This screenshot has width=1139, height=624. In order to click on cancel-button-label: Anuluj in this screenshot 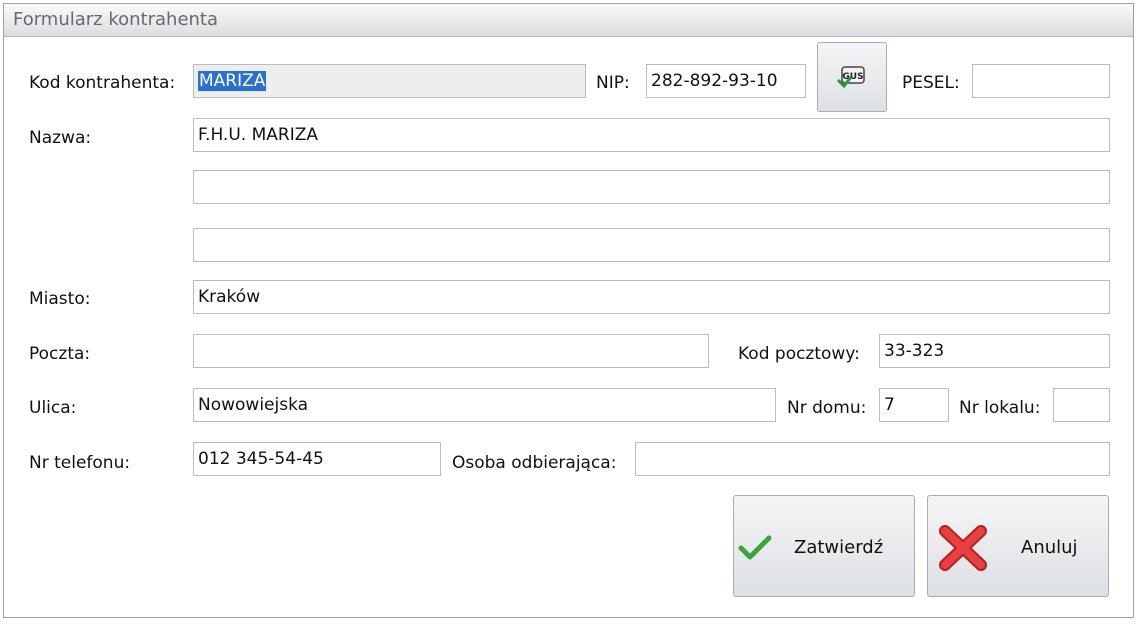, I will do `click(1049, 547)`.